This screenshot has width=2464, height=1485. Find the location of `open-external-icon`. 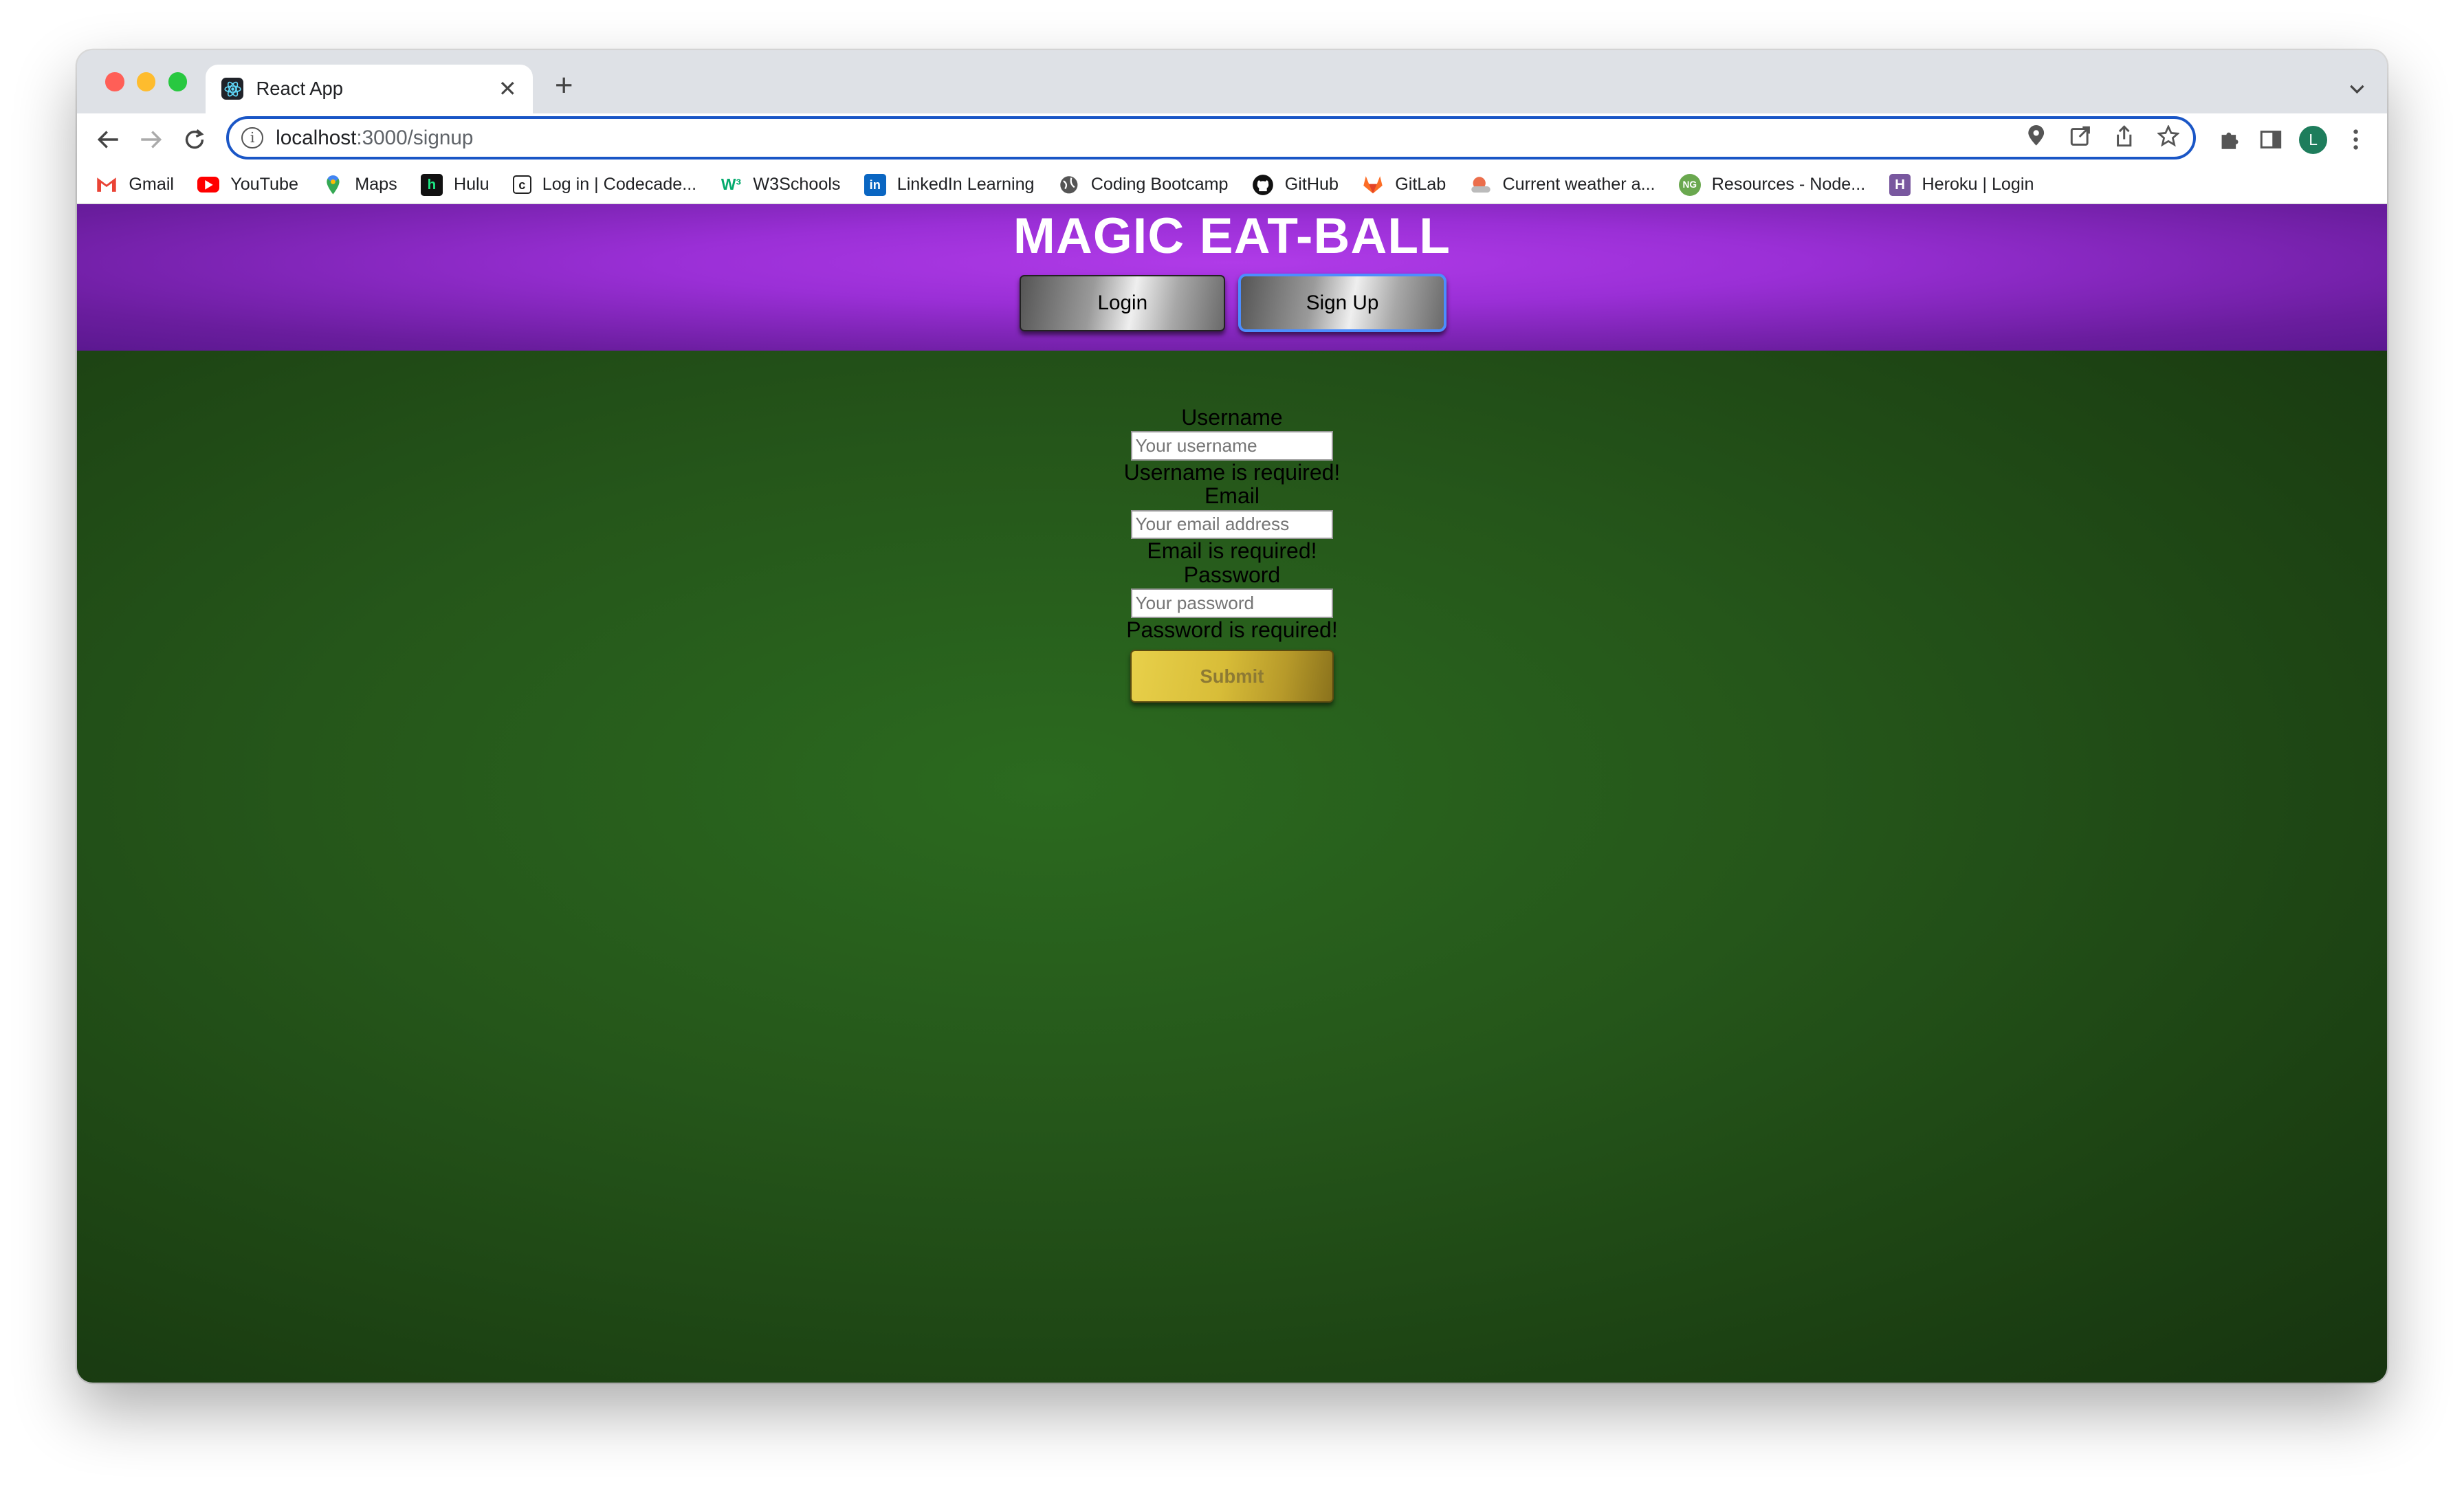

open-external-icon is located at coordinates (2080, 136).